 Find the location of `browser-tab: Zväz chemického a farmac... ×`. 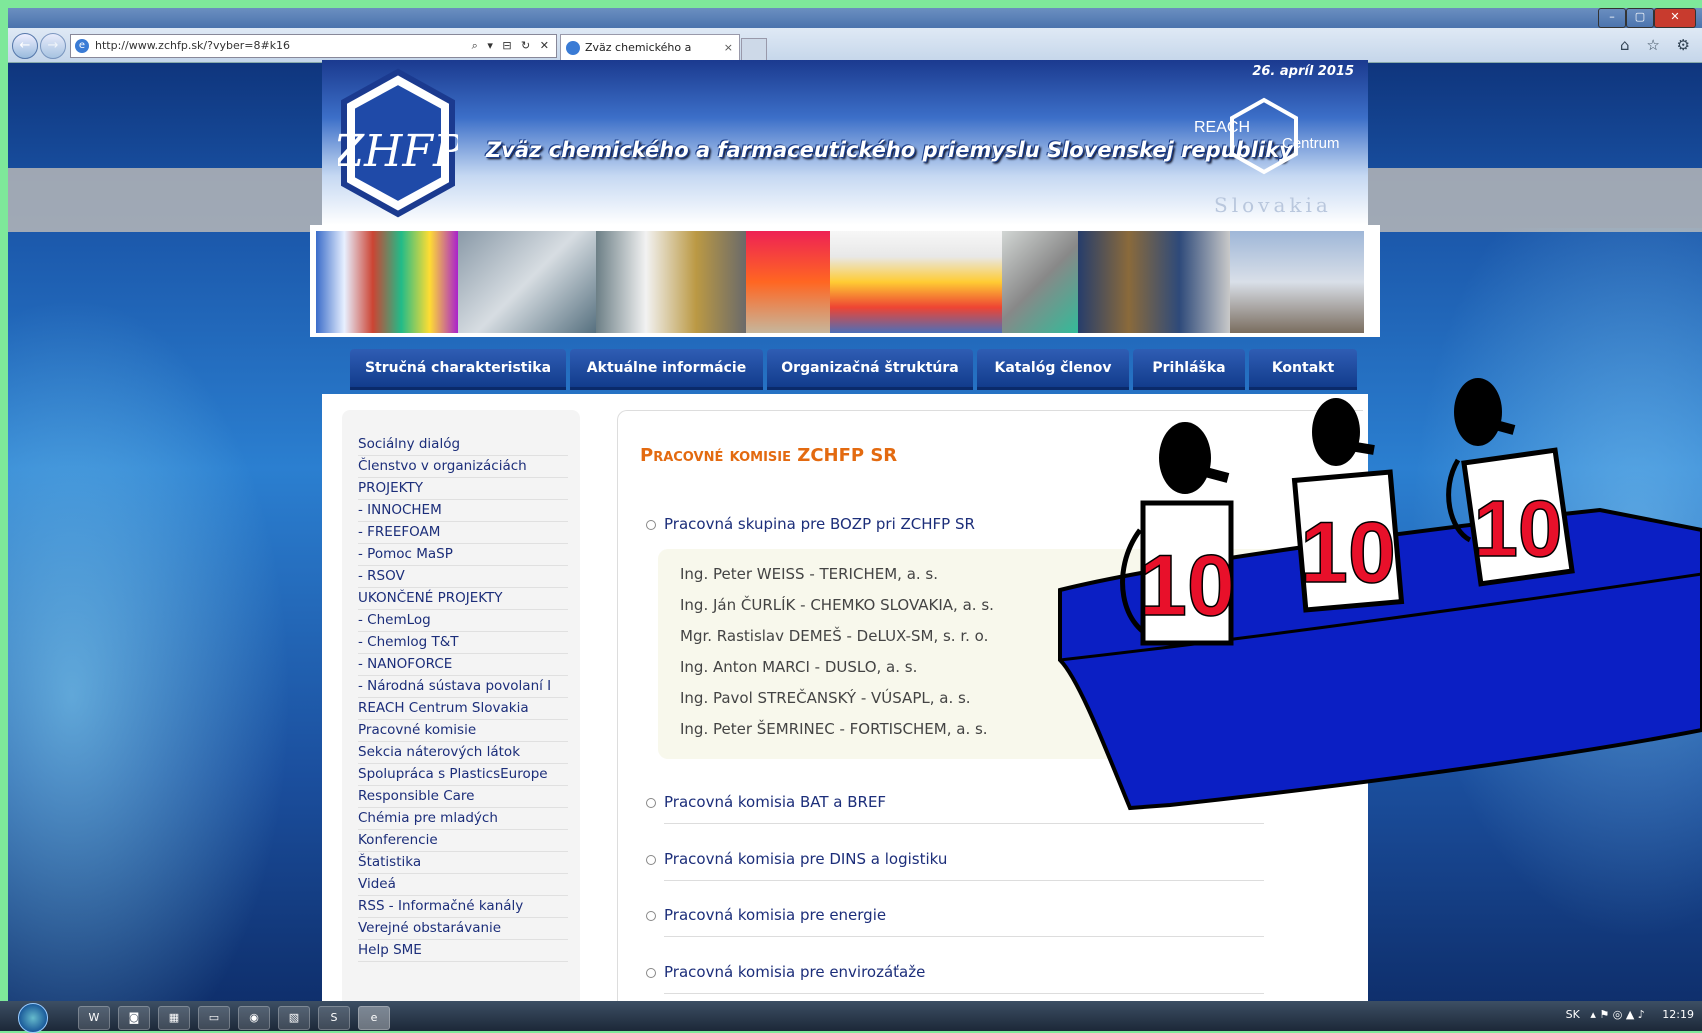

browser-tab: Zväz chemického a farmac... × is located at coordinates (650, 57).